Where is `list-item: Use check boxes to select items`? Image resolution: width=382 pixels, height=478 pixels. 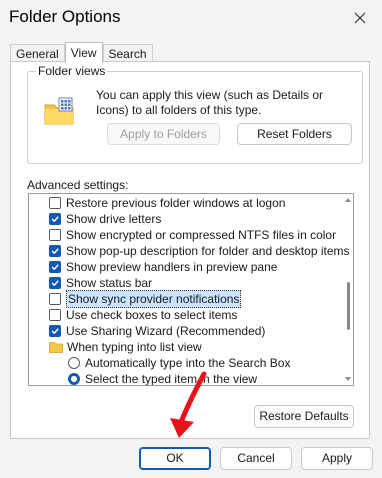 list-item: Use check boxes to select items is located at coordinates (143, 315).